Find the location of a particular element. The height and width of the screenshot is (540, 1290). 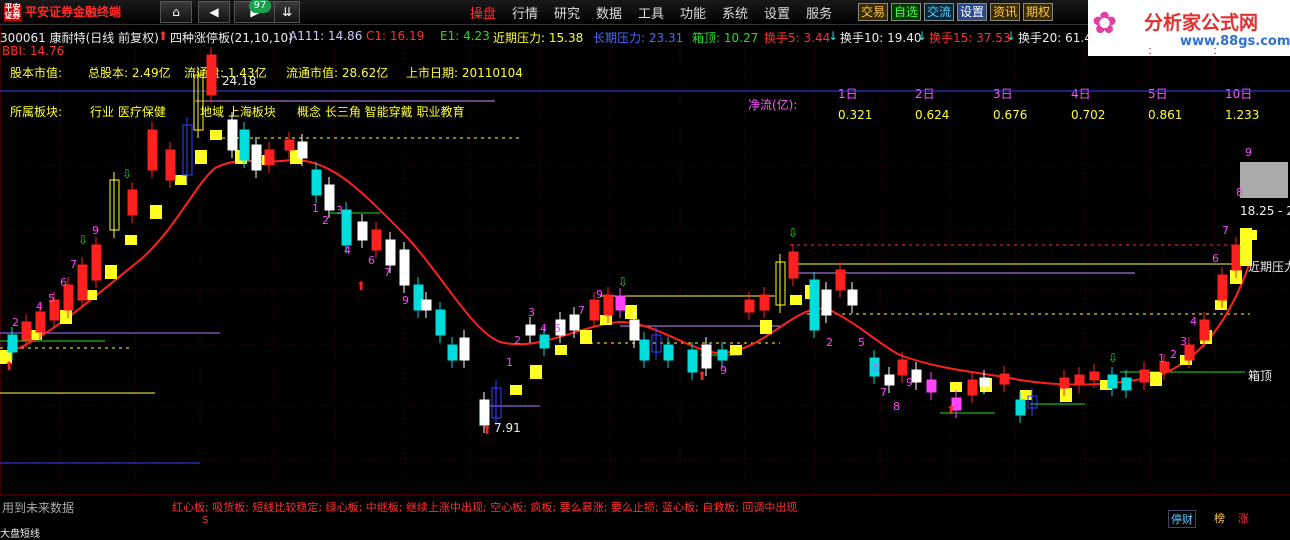

brand-title: 平安证券金融终端 is located at coordinates (73, 12).